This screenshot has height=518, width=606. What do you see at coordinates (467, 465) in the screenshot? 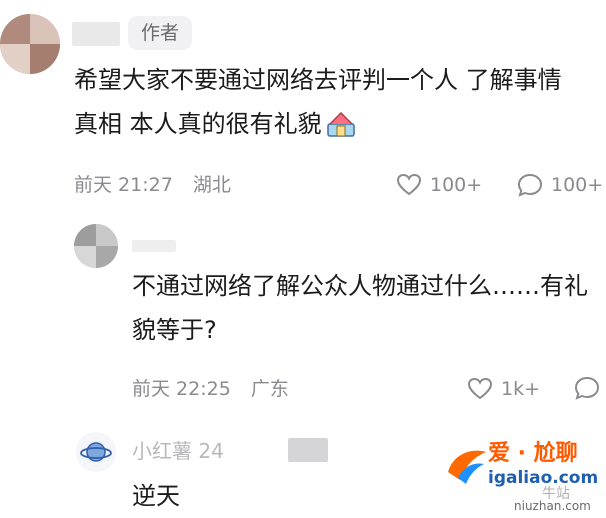
I see `watermark-logo-icon` at bounding box center [467, 465].